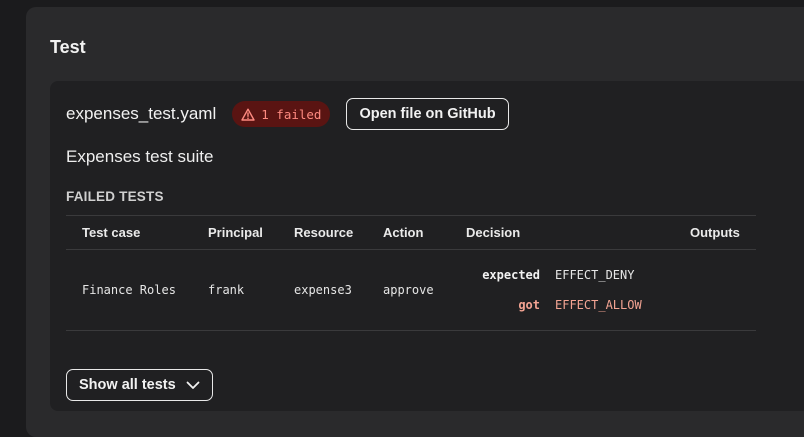  What do you see at coordinates (338, 232) in the screenshot?
I see `column-header-resource: Resource` at bounding box center [338, 232].